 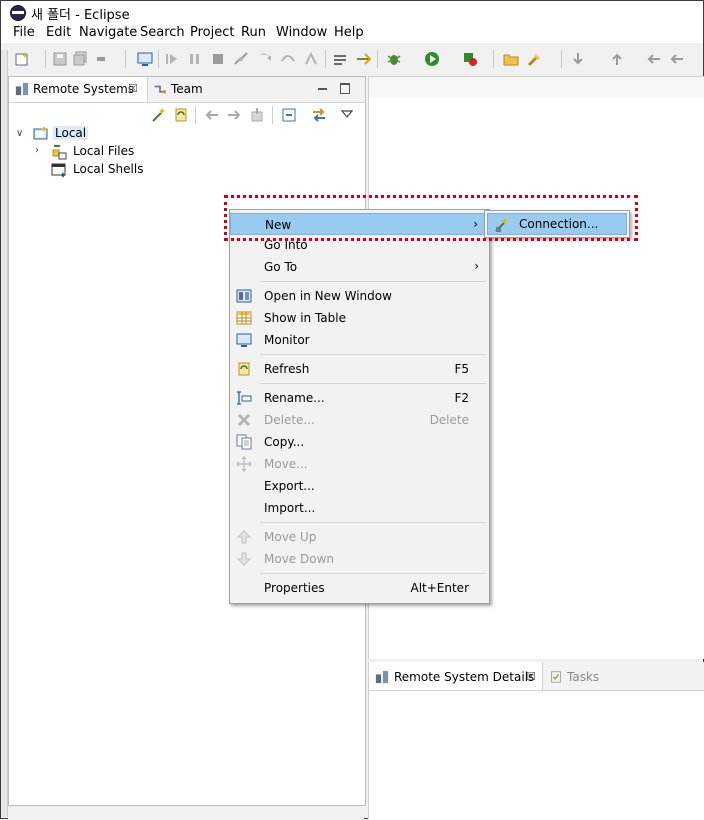 What do you see at coordinates (359, 537) in the screenshot?
I see `menu-item-move-up: Move Up` at bounding box center [359, 537].